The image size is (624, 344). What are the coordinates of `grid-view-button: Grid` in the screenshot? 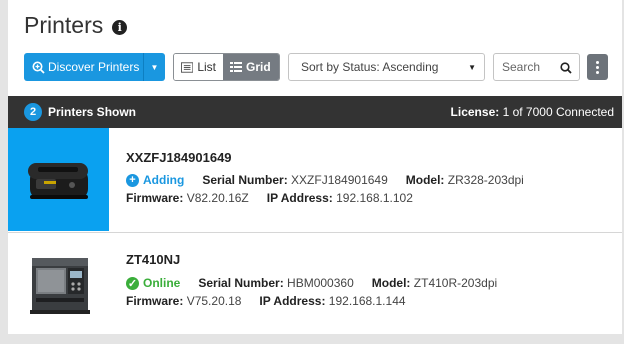 It's located at (251, 67).